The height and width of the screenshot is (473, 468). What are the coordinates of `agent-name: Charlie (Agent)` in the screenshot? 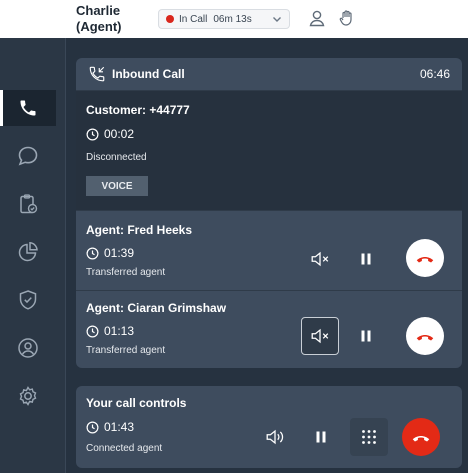 It's located at (99, 19).